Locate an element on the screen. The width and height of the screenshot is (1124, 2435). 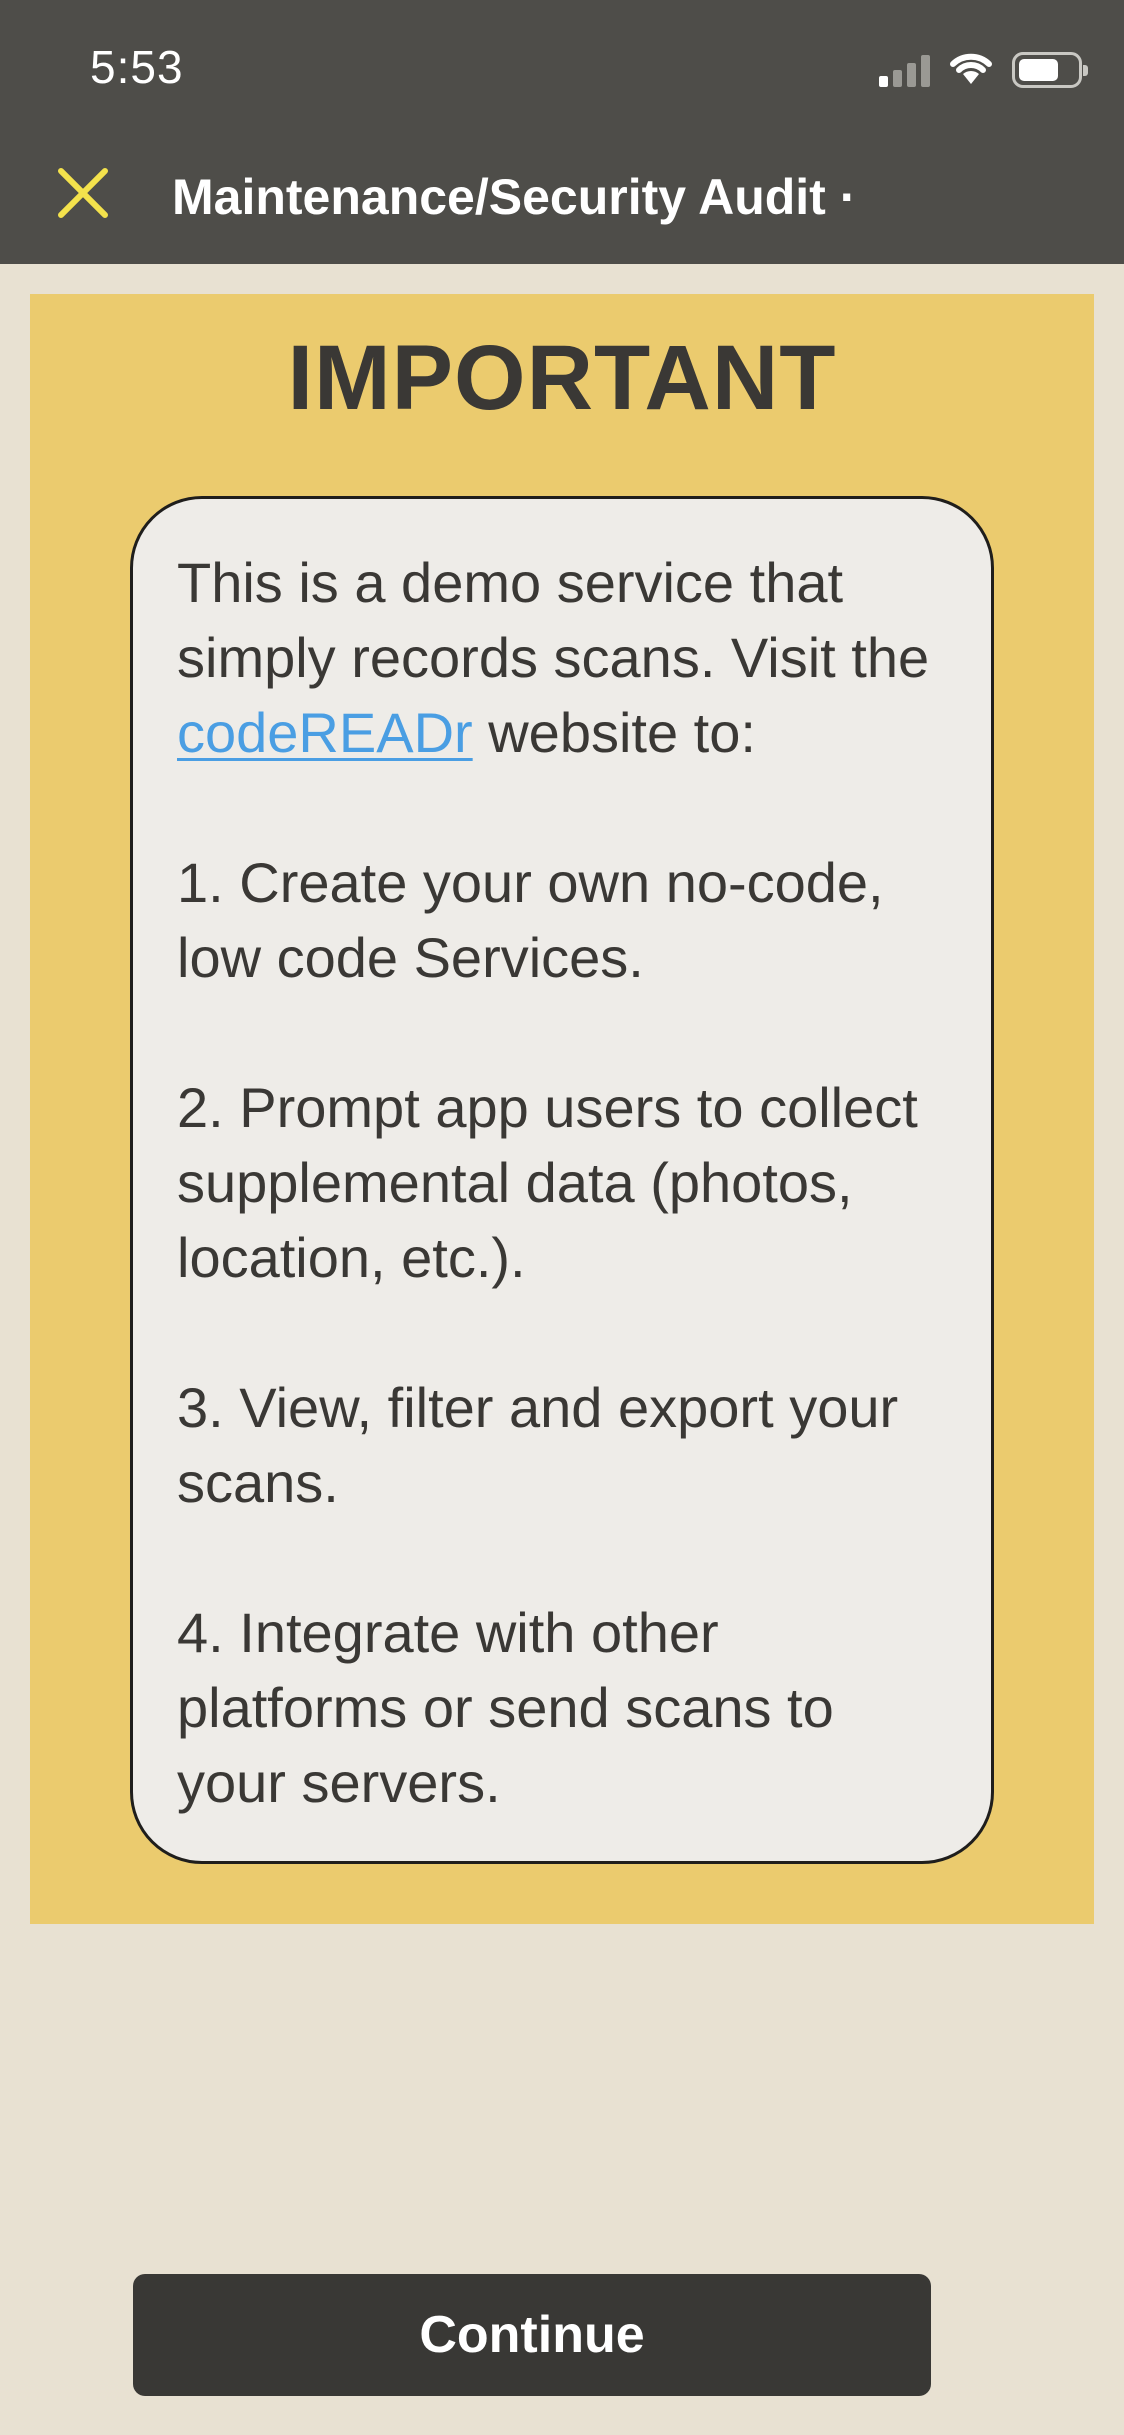
close-icon is located at coordinates (83, 195).